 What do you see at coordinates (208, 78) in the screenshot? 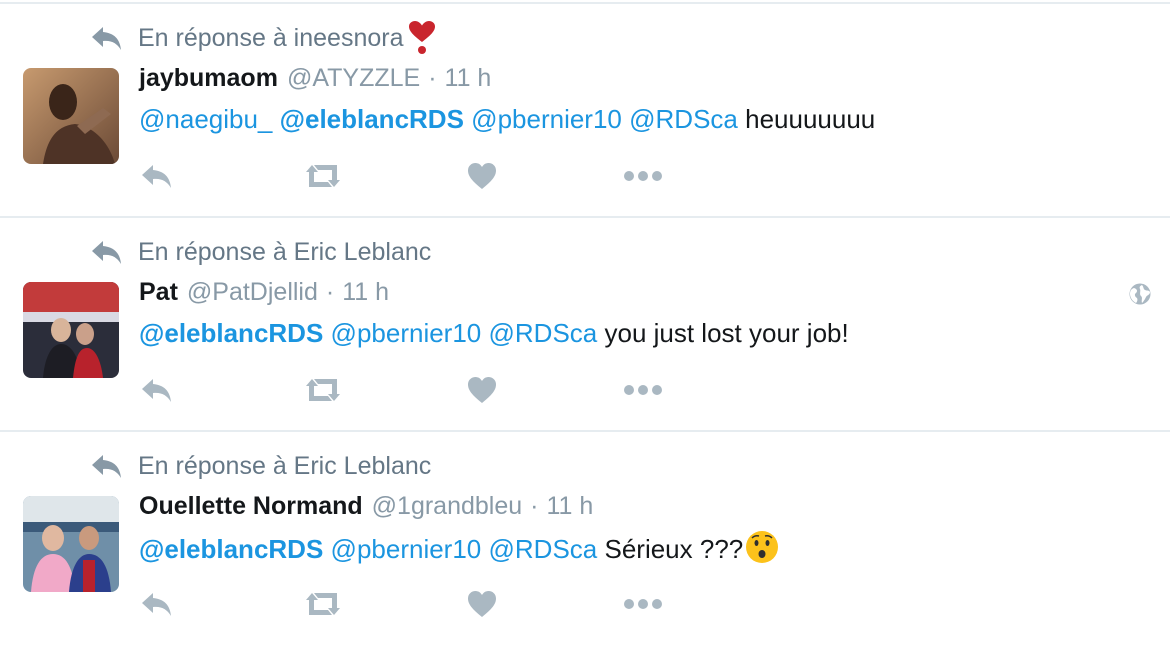
I see `author-name: jaybumaom` at bounding box center [208, 78].